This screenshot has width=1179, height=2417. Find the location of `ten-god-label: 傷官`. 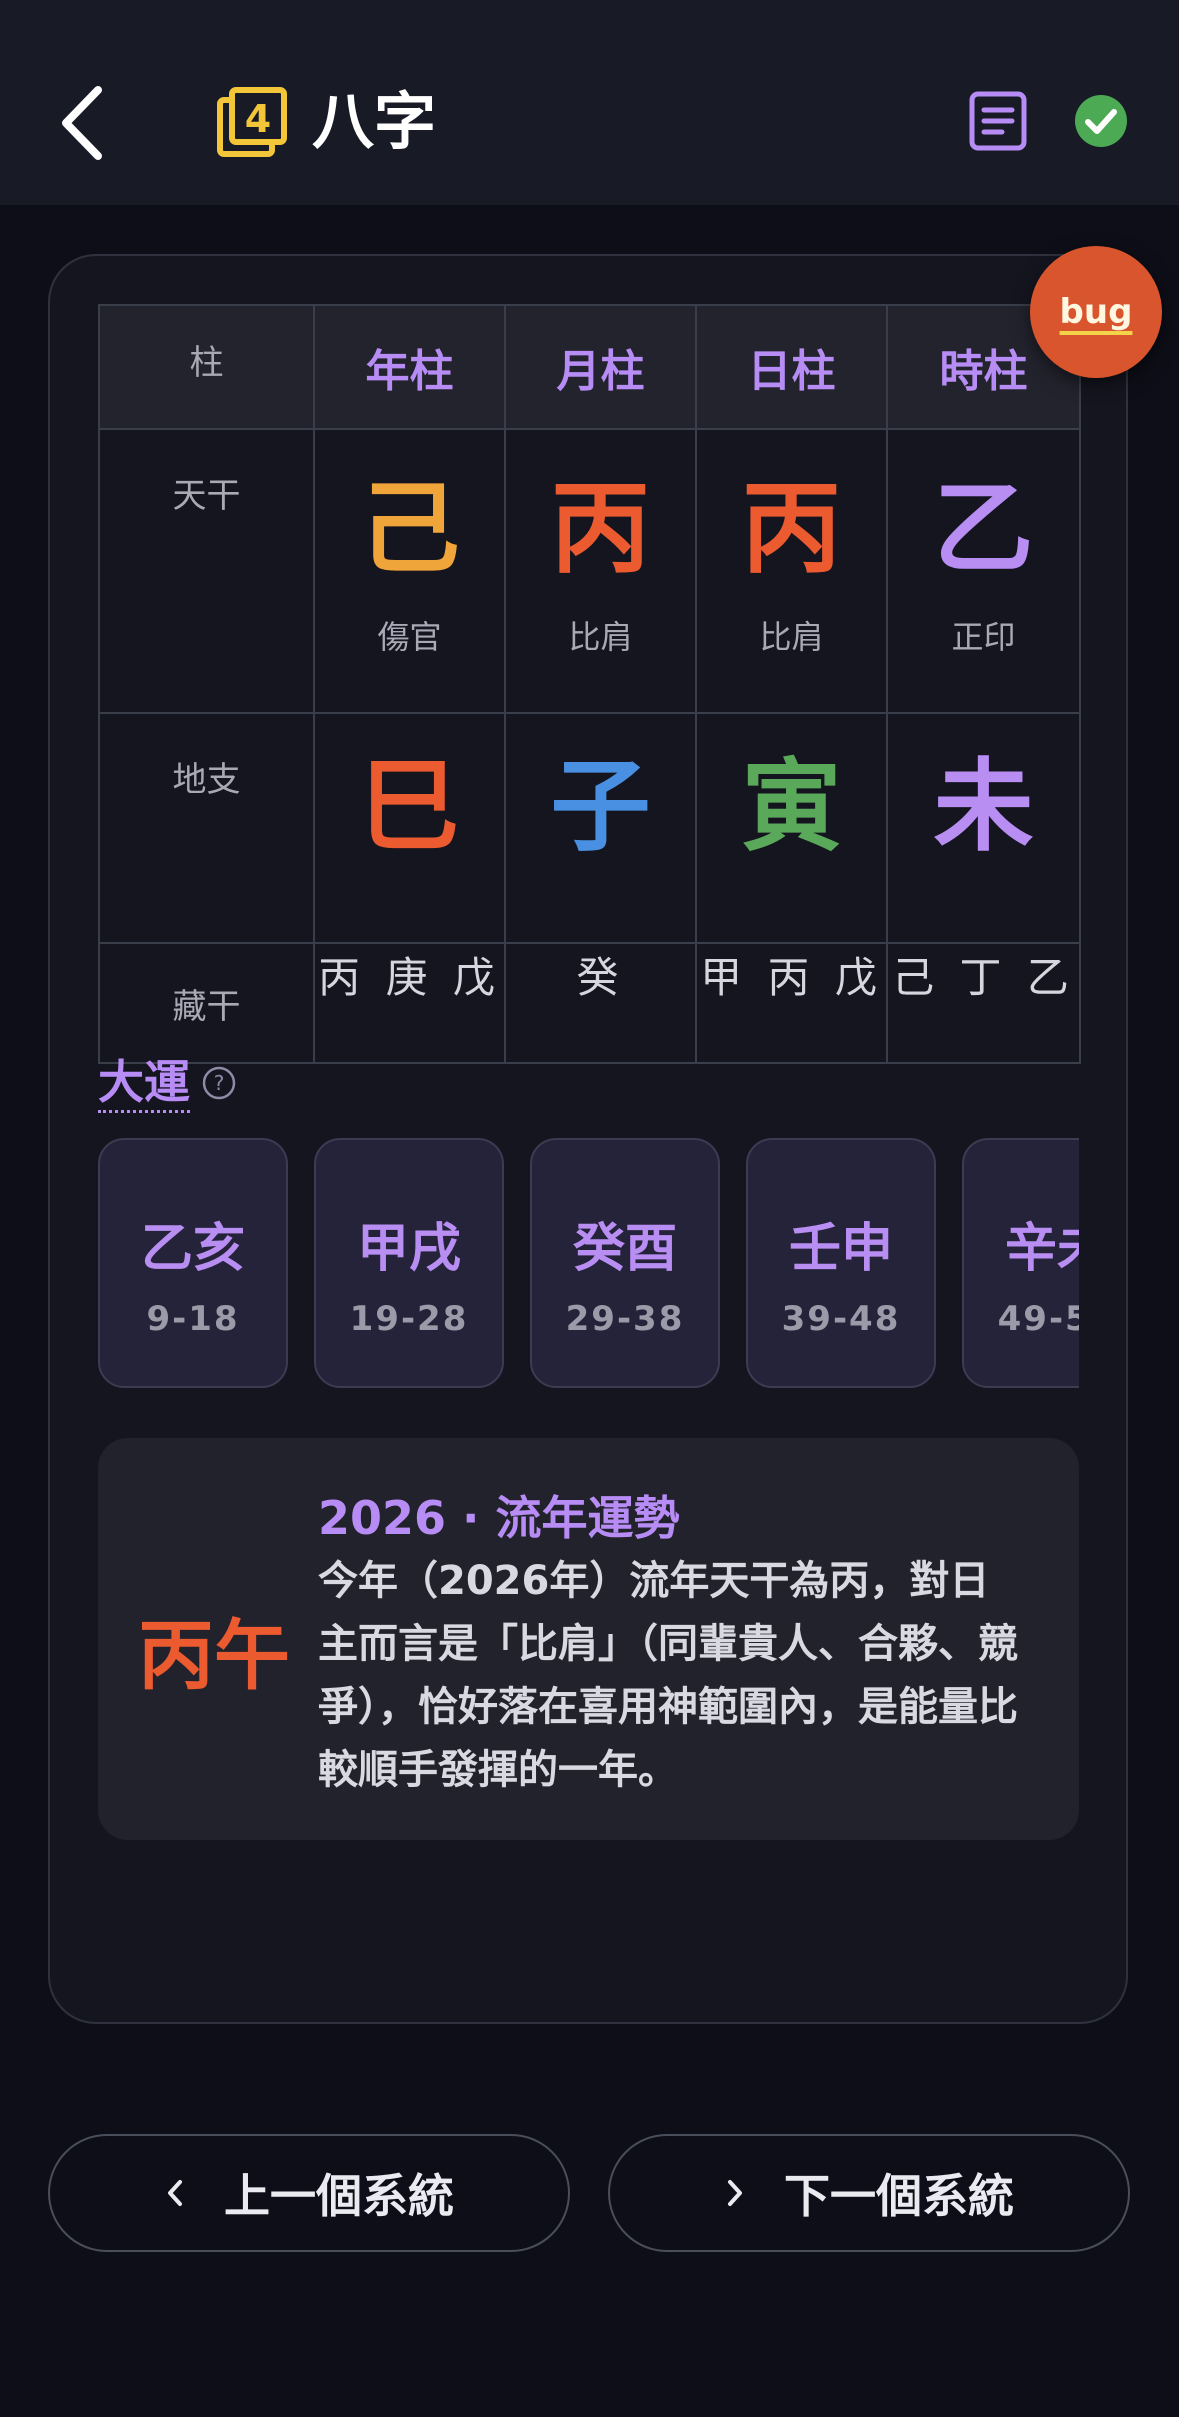

ten-god-label: 傷官 is located at coordinates (409, 637).